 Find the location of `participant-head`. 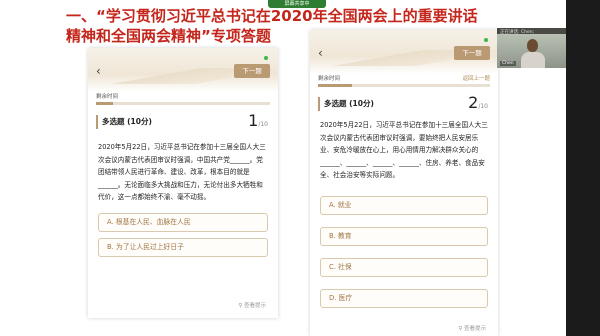

participant-head is located at coordinates (532, 45).